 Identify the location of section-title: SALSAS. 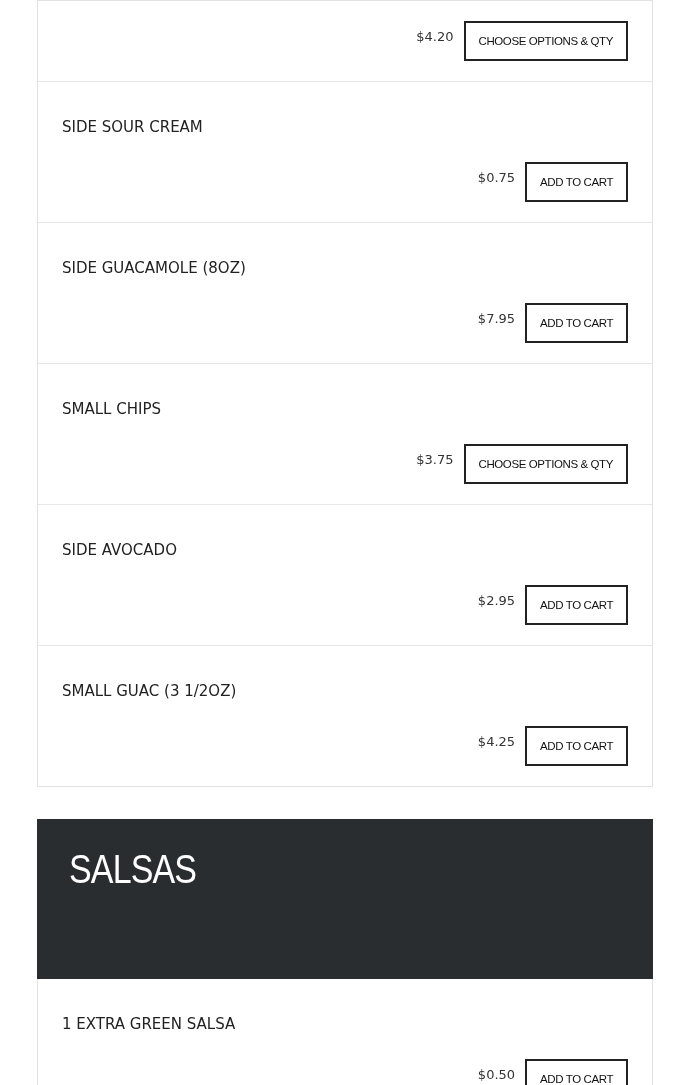
(133, 869).